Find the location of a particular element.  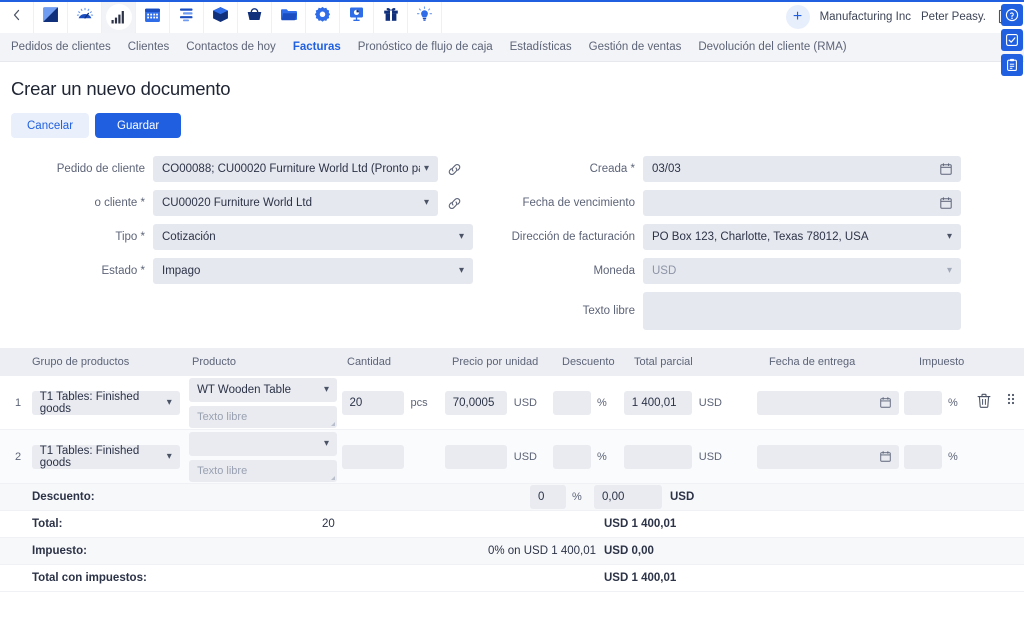

bar-chart-icon is located at coordinates (118, 16).